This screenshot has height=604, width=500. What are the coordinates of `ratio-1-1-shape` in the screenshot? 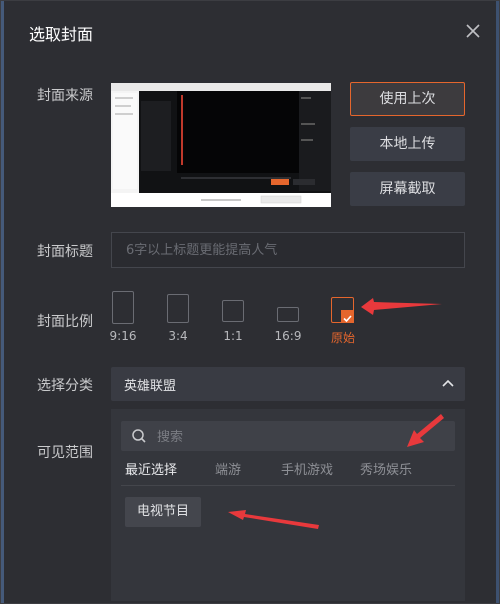 It's located at (233, 311).